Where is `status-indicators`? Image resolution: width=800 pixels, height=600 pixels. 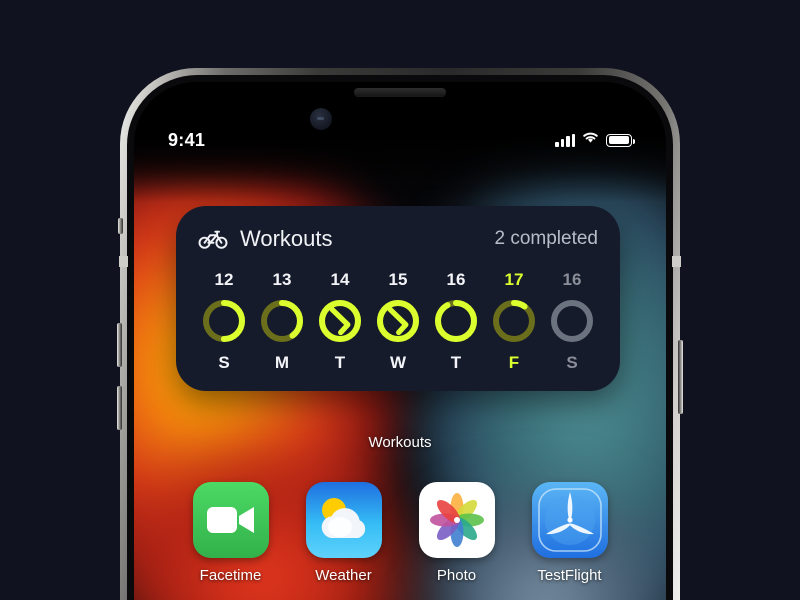
status-indicators is located at coordinates (595, 140).